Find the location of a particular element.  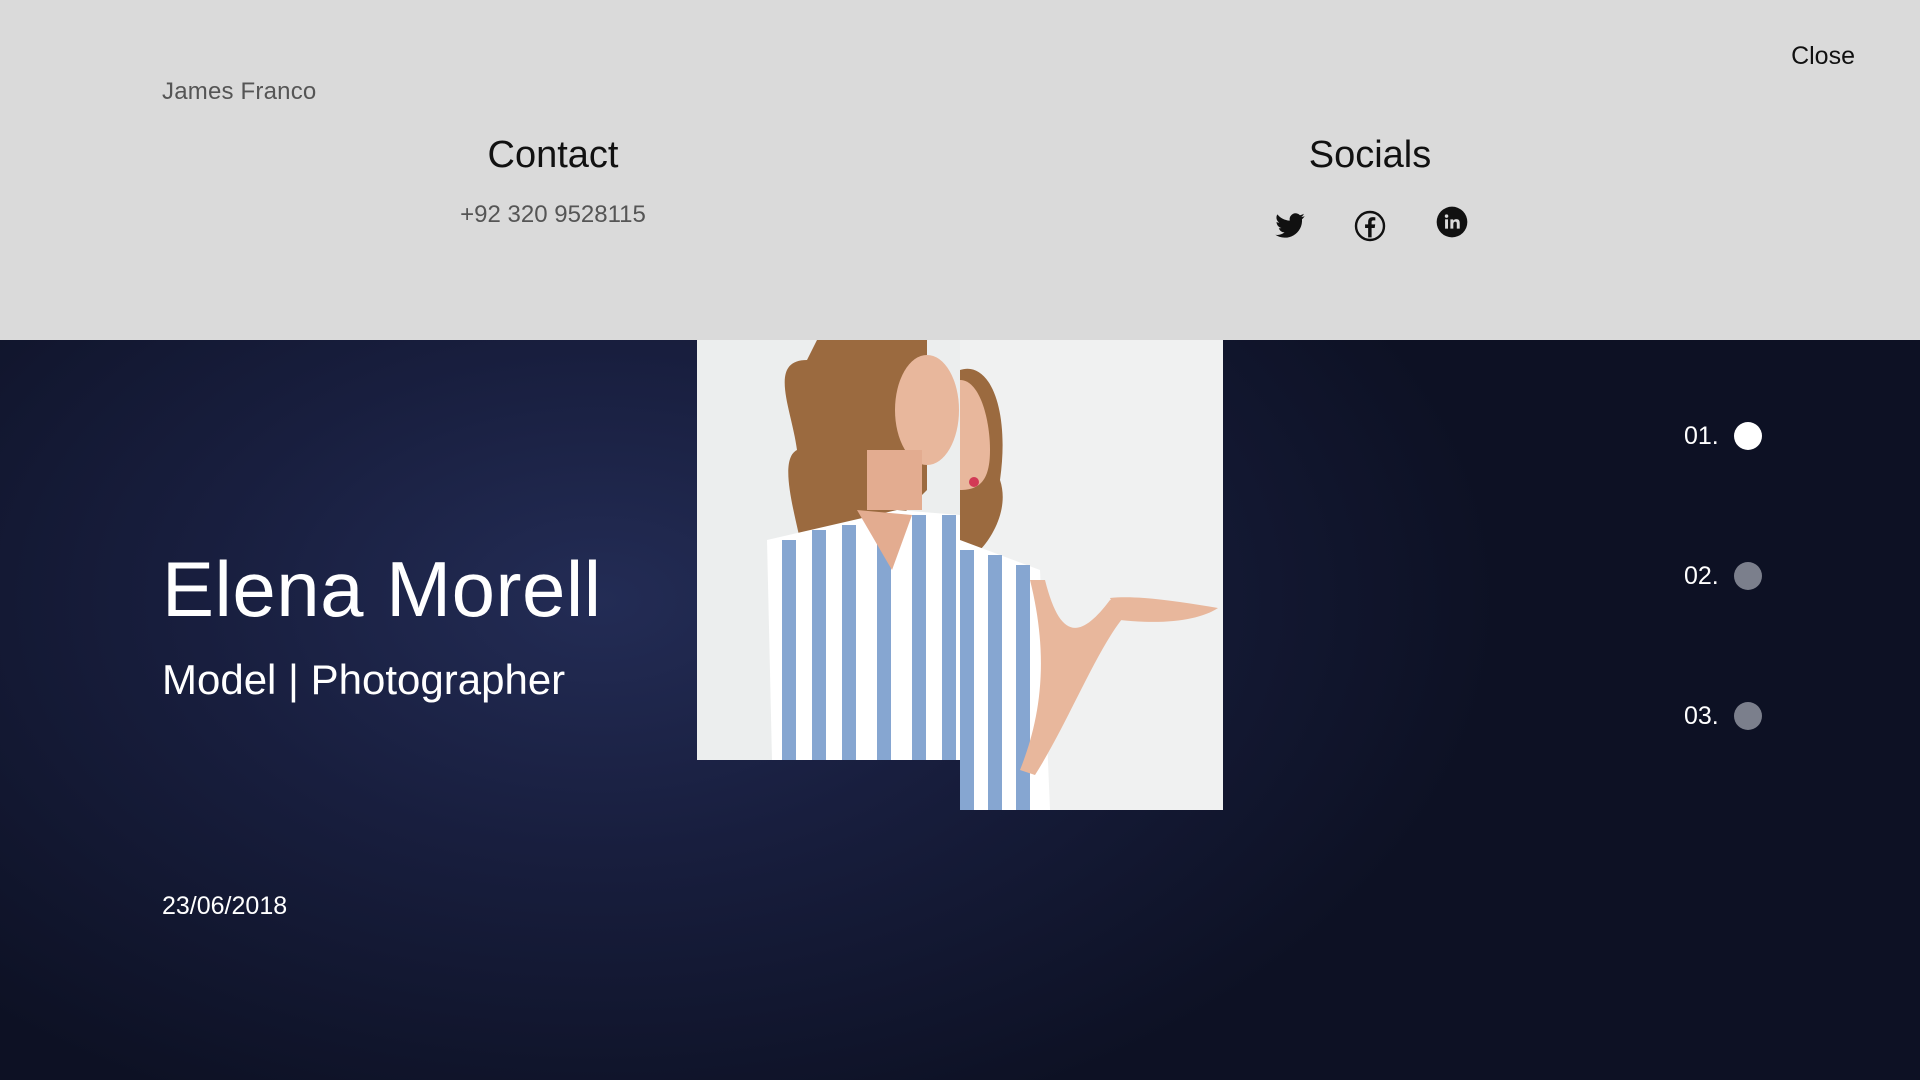

hero-date: 23/06/2018 is located at coordinates (225, 906).